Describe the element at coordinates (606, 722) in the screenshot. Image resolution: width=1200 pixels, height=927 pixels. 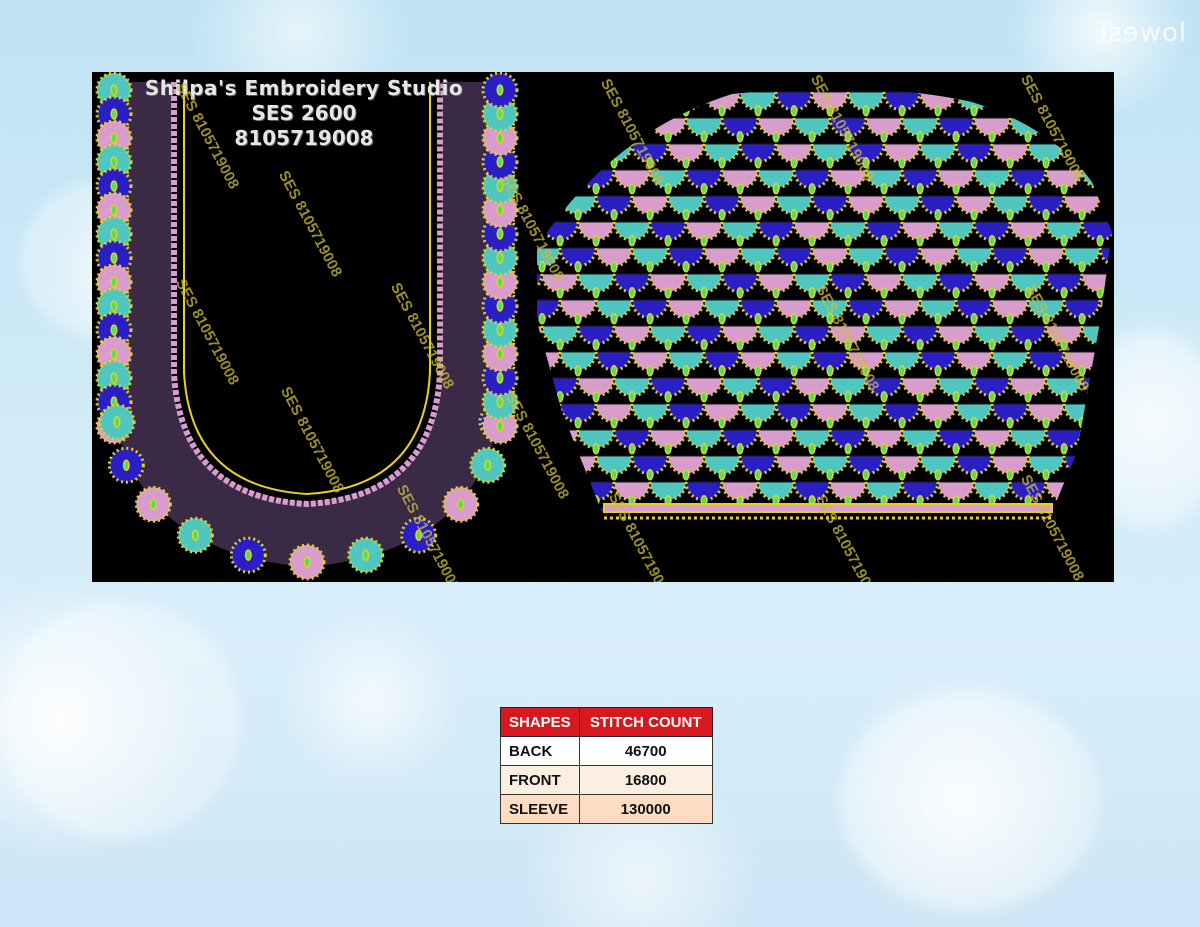
I see `table-header-row: SHAPES STITCH COUNT` at that location.